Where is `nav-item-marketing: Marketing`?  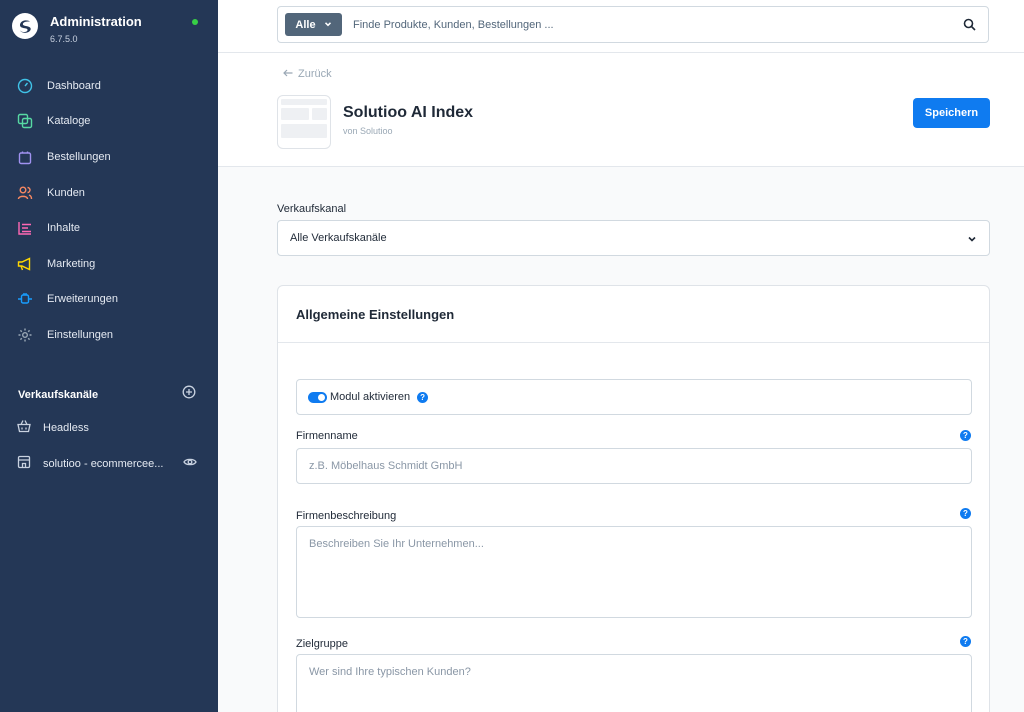 nav-item-marketing: Marketing is located at coordinates (109, 264).